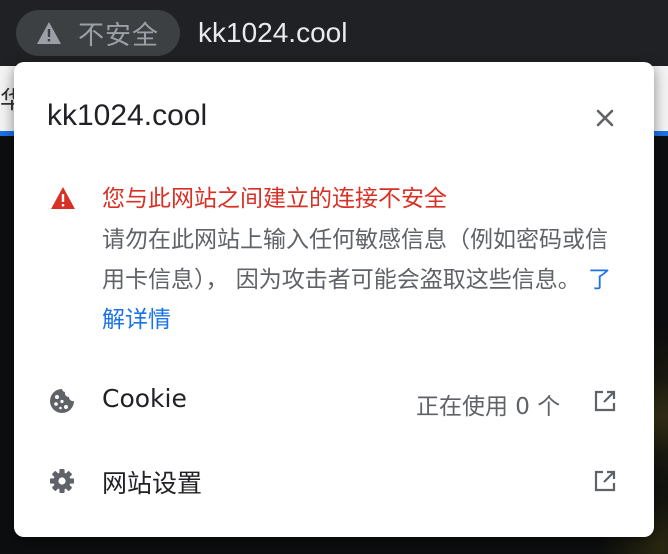 This screenshot has height=554, width=668. I want to click on popup-title: kk1024.cool, so click(127, 115).